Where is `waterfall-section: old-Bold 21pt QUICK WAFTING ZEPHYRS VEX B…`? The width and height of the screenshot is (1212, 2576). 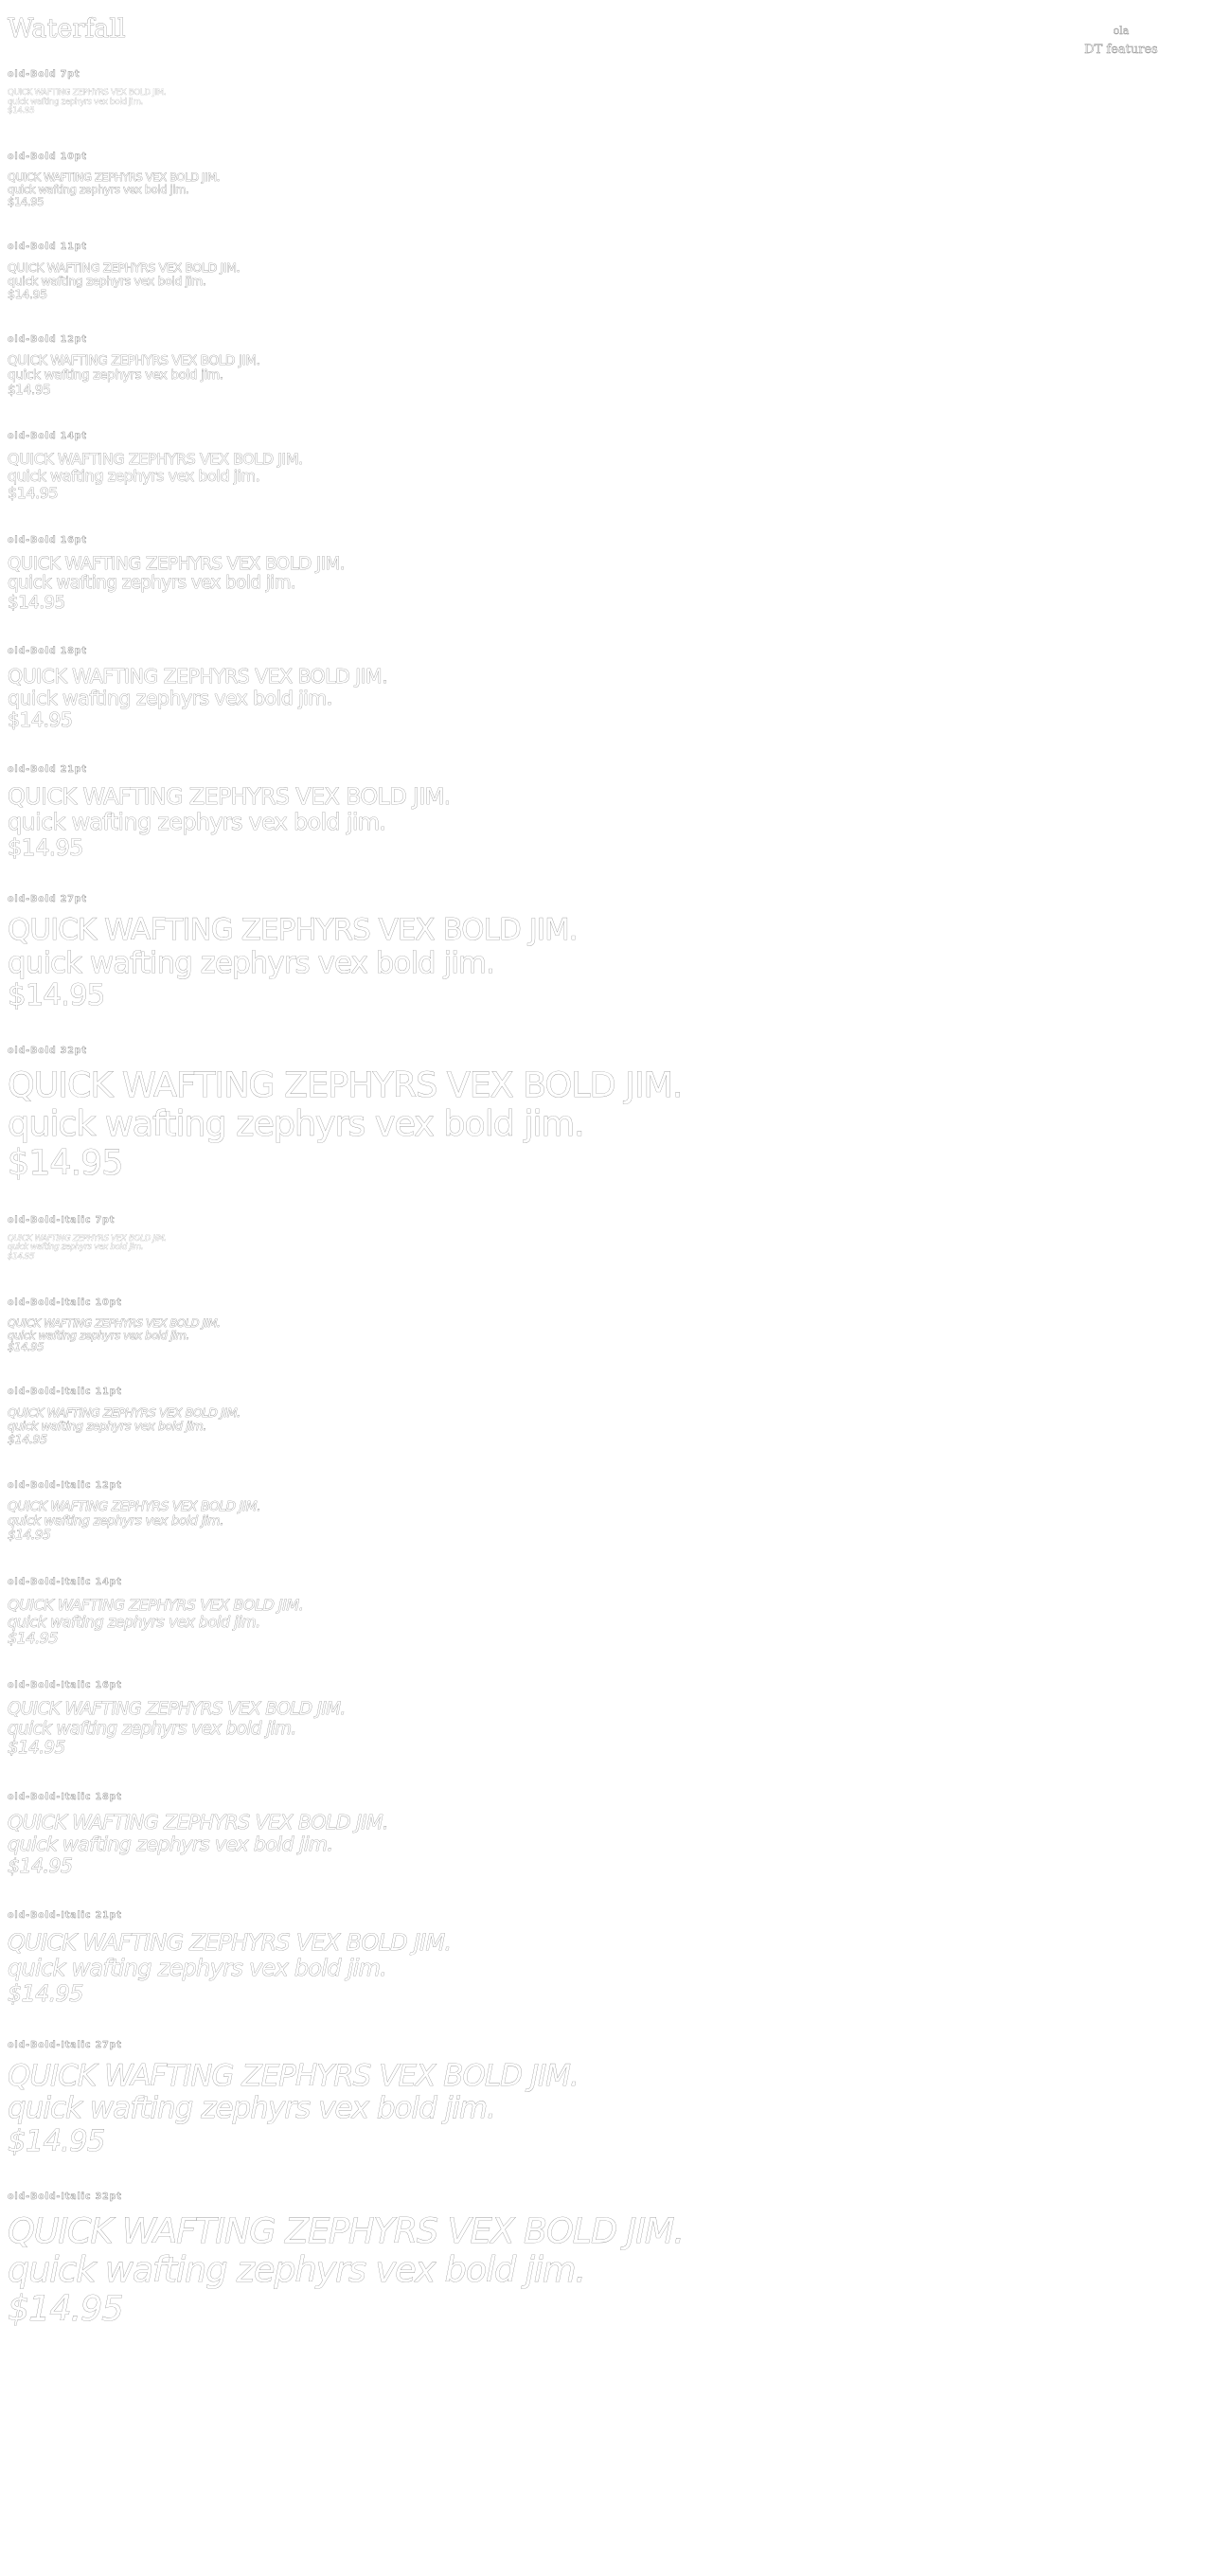 waterfall-section: old-Bold 21pt QUICK WAFTING ZEPHYRS VEX B… is located at coordinates (576, 812).